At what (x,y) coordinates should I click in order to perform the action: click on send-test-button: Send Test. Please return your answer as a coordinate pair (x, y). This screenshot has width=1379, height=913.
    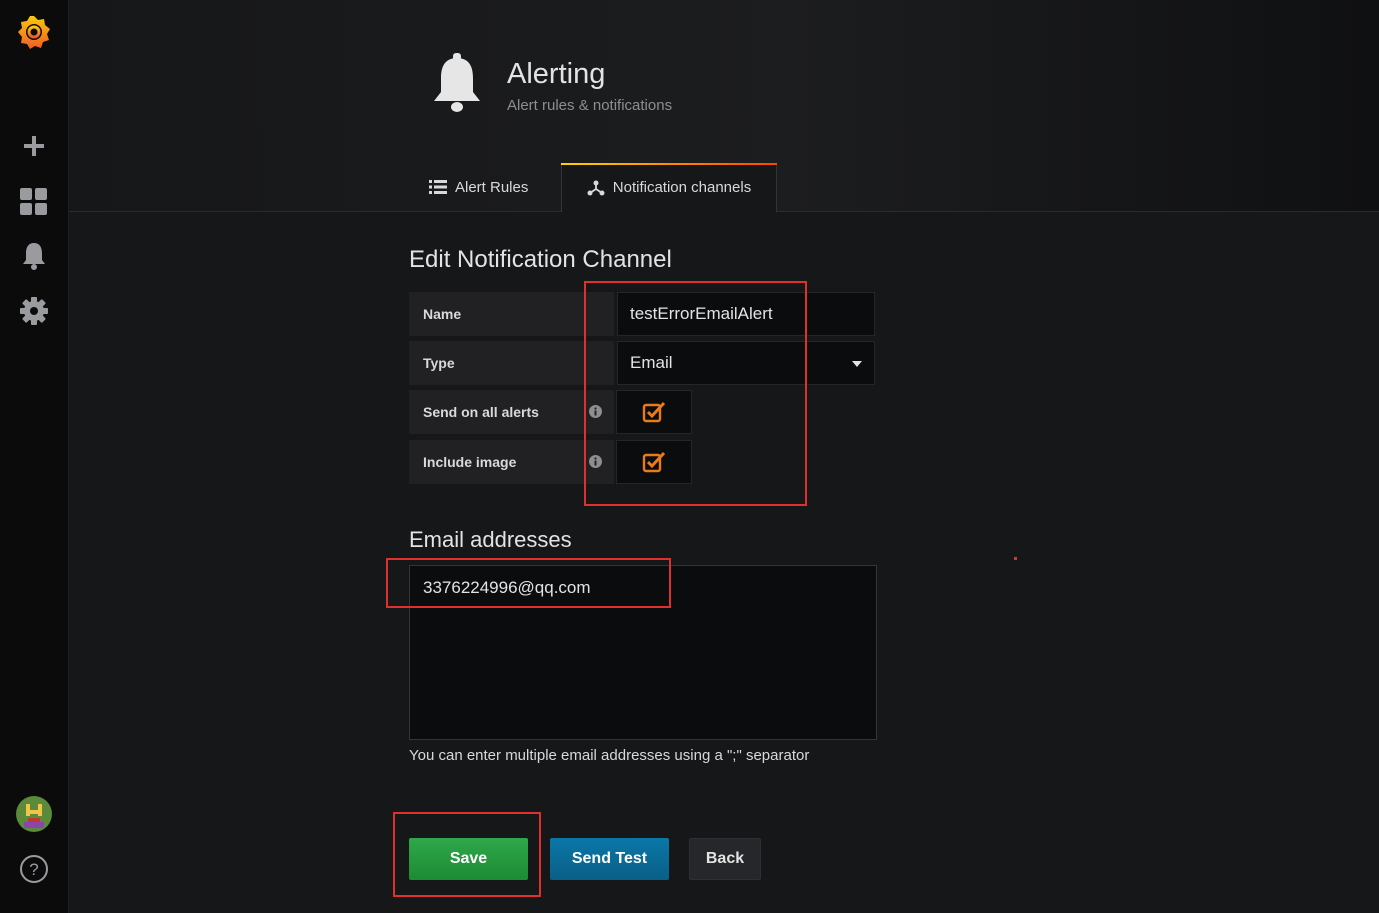
    Looking at the image, I should click on (609, 859).